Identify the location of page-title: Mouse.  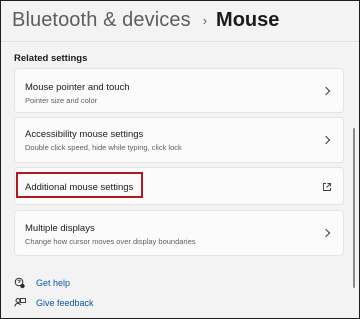
(248, 19).